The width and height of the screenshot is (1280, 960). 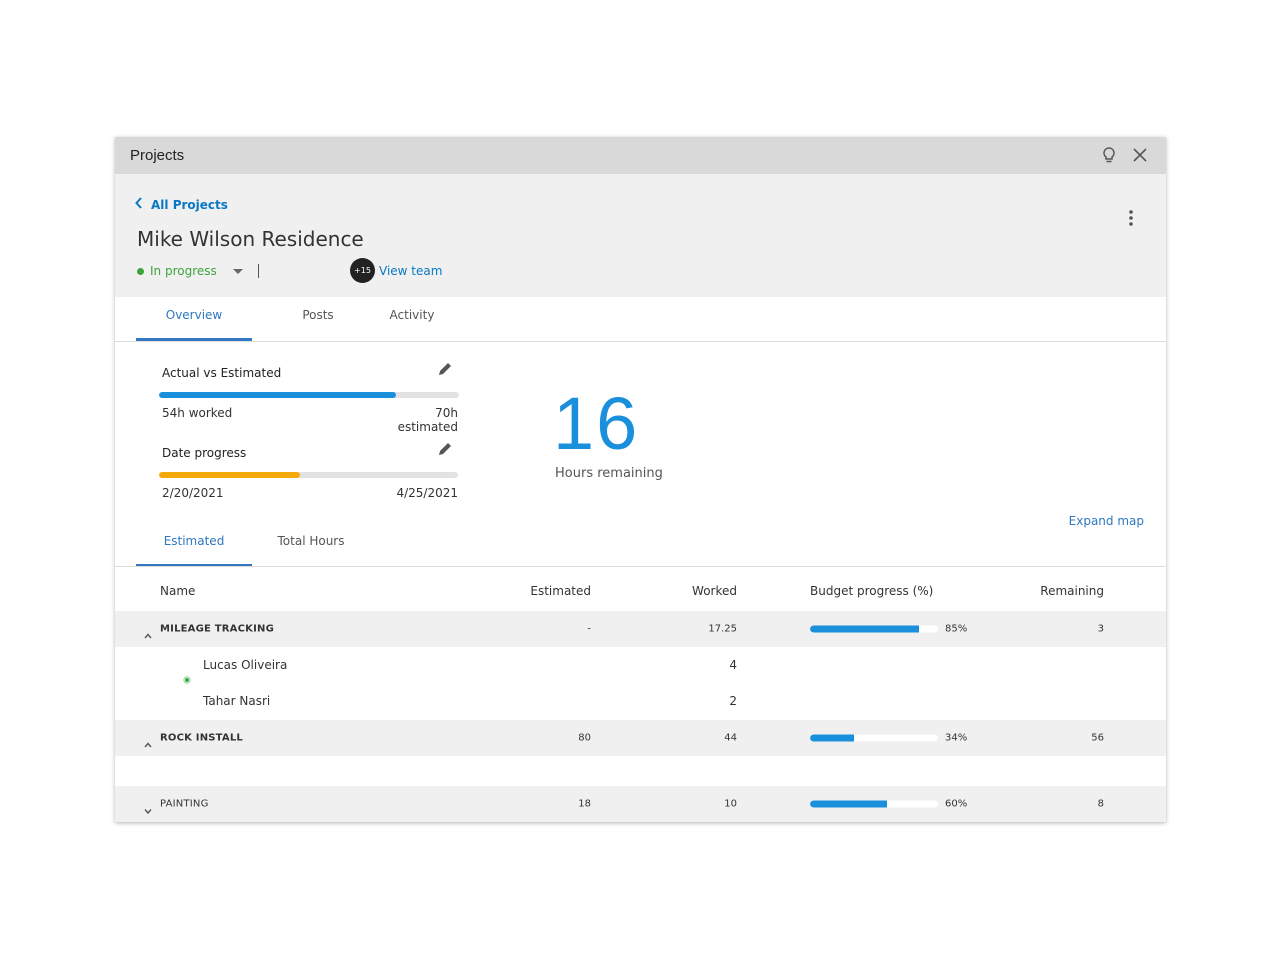 I want to click on remaining-value: 3, so click(x=1100, y=629).